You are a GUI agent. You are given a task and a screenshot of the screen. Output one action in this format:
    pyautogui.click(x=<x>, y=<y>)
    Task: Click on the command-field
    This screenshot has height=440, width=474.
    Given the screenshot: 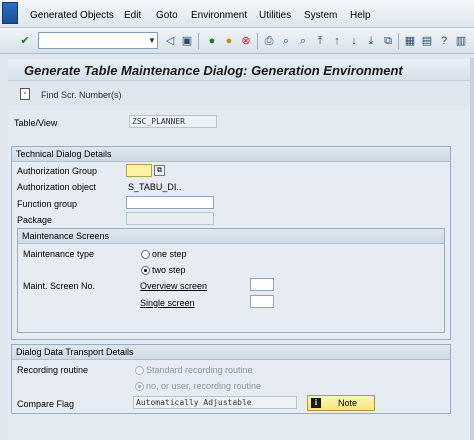 What is the action you would take?
    pyautogui.click(x=98, y=40)
    